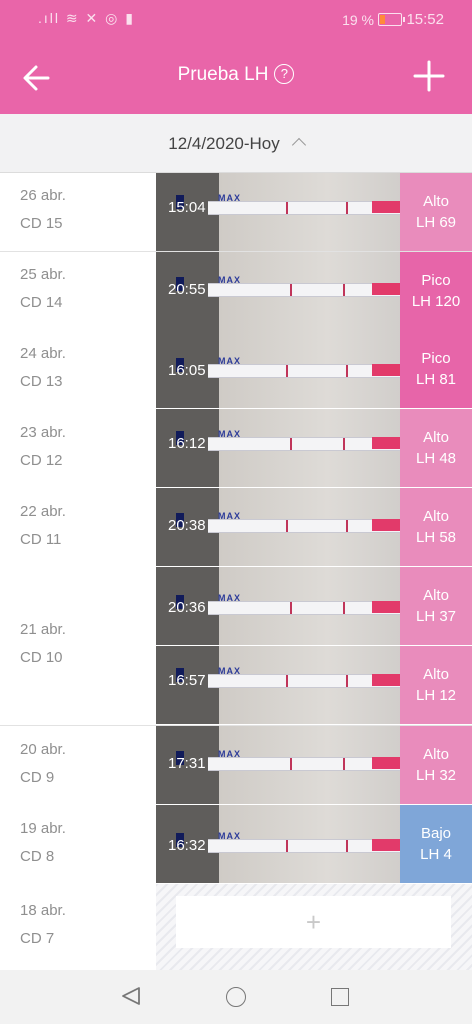  Describe the element at coordinates (187, 680) in the screenshot. I see `test-time: 16:57` at that location.